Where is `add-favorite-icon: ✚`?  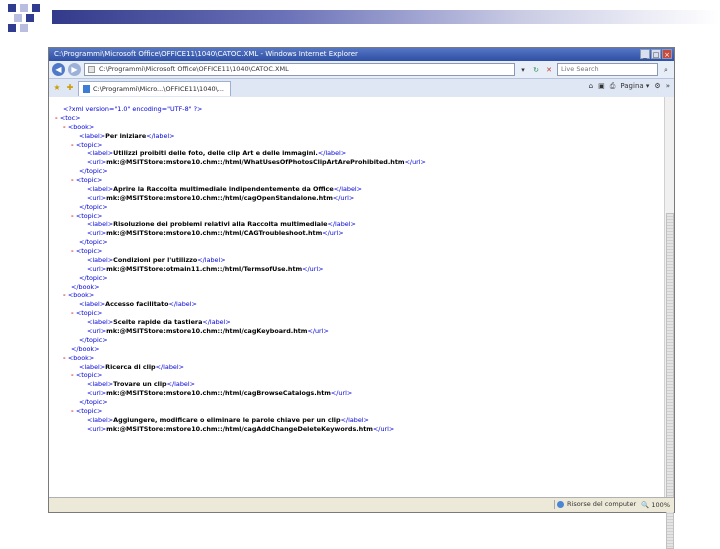 add-favorite-icon: ✚ is located at coordinates (70, 88).